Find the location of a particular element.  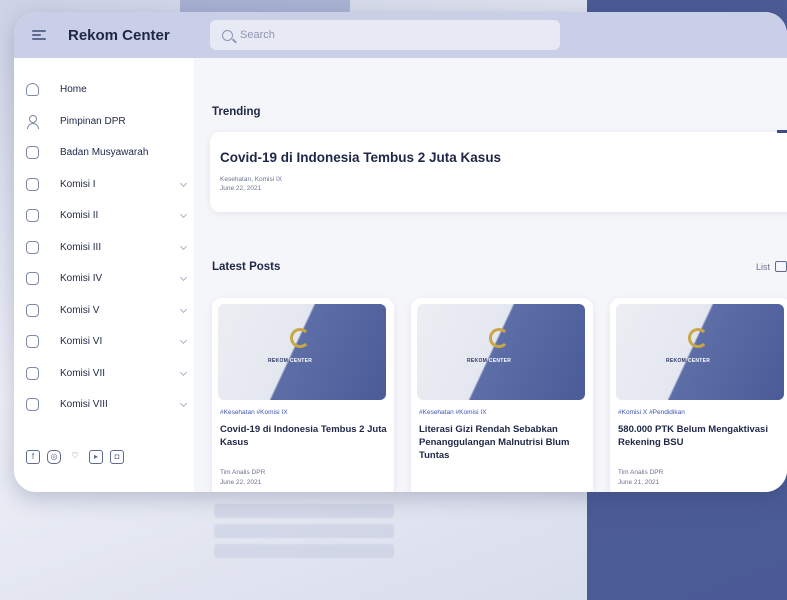

sidebar-item-komisi-4: Komisi IV is located at coordinates (104, 279).